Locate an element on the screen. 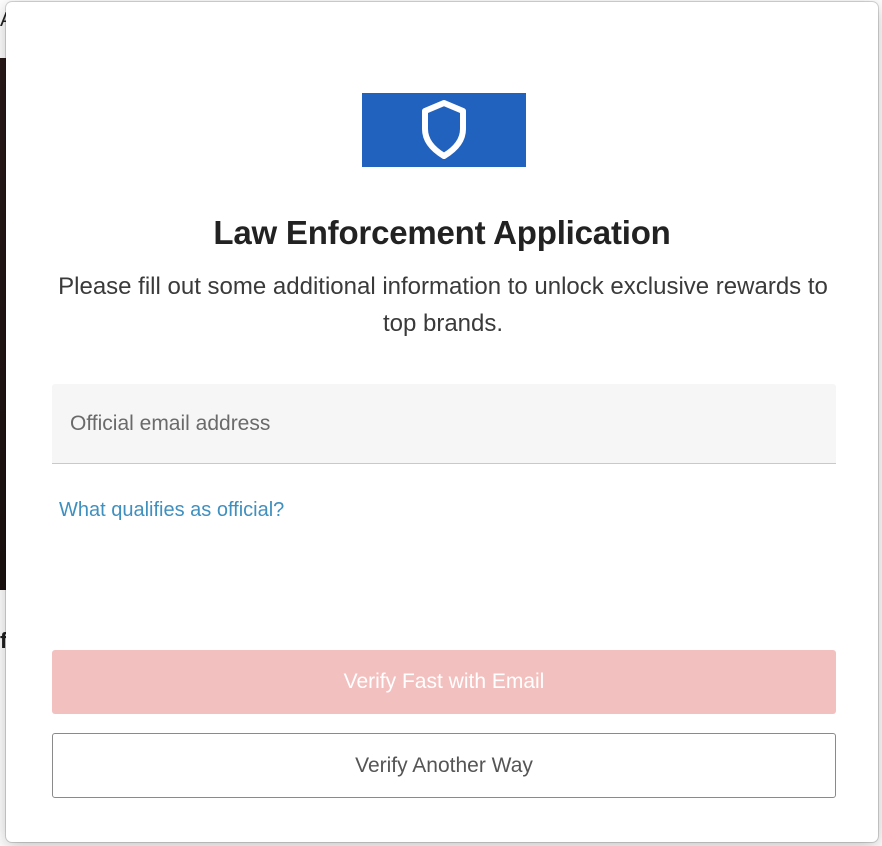  shield-icon is located at coordinates (444, 129).